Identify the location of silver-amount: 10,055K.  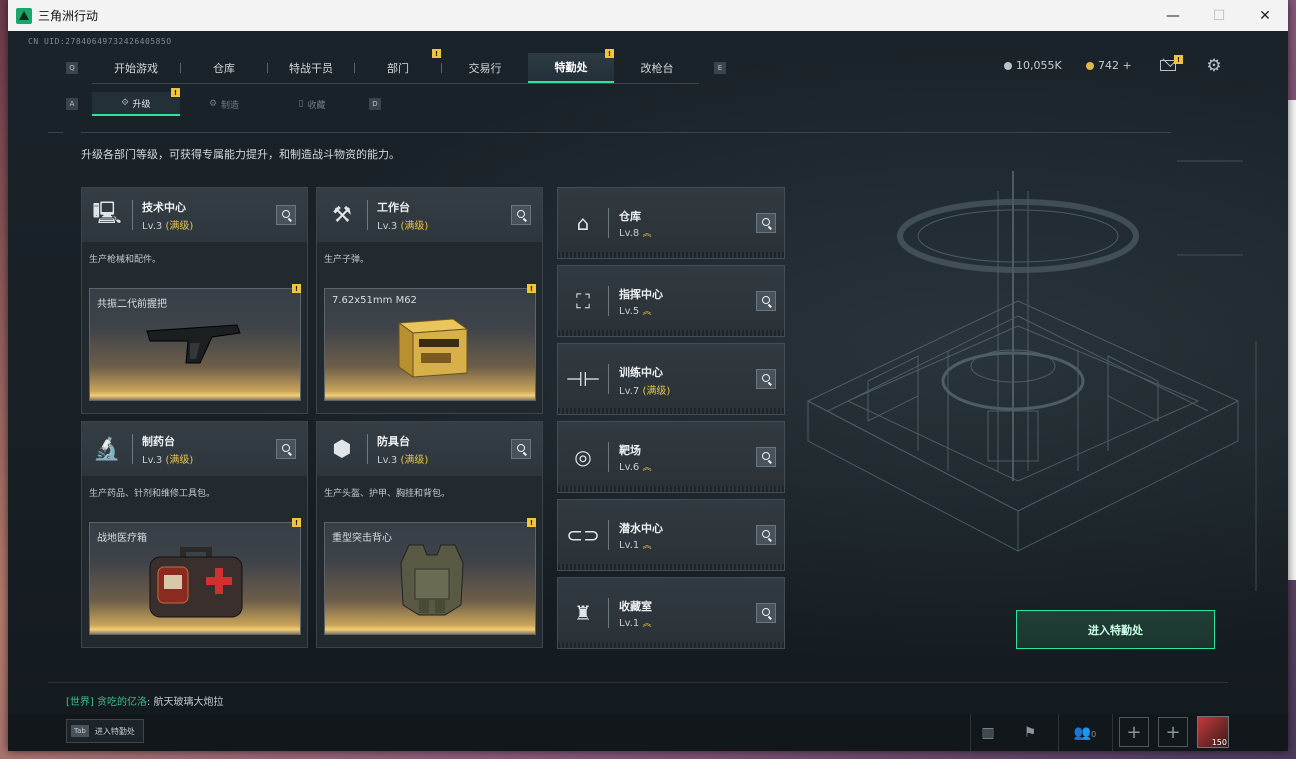
(1039, 65).